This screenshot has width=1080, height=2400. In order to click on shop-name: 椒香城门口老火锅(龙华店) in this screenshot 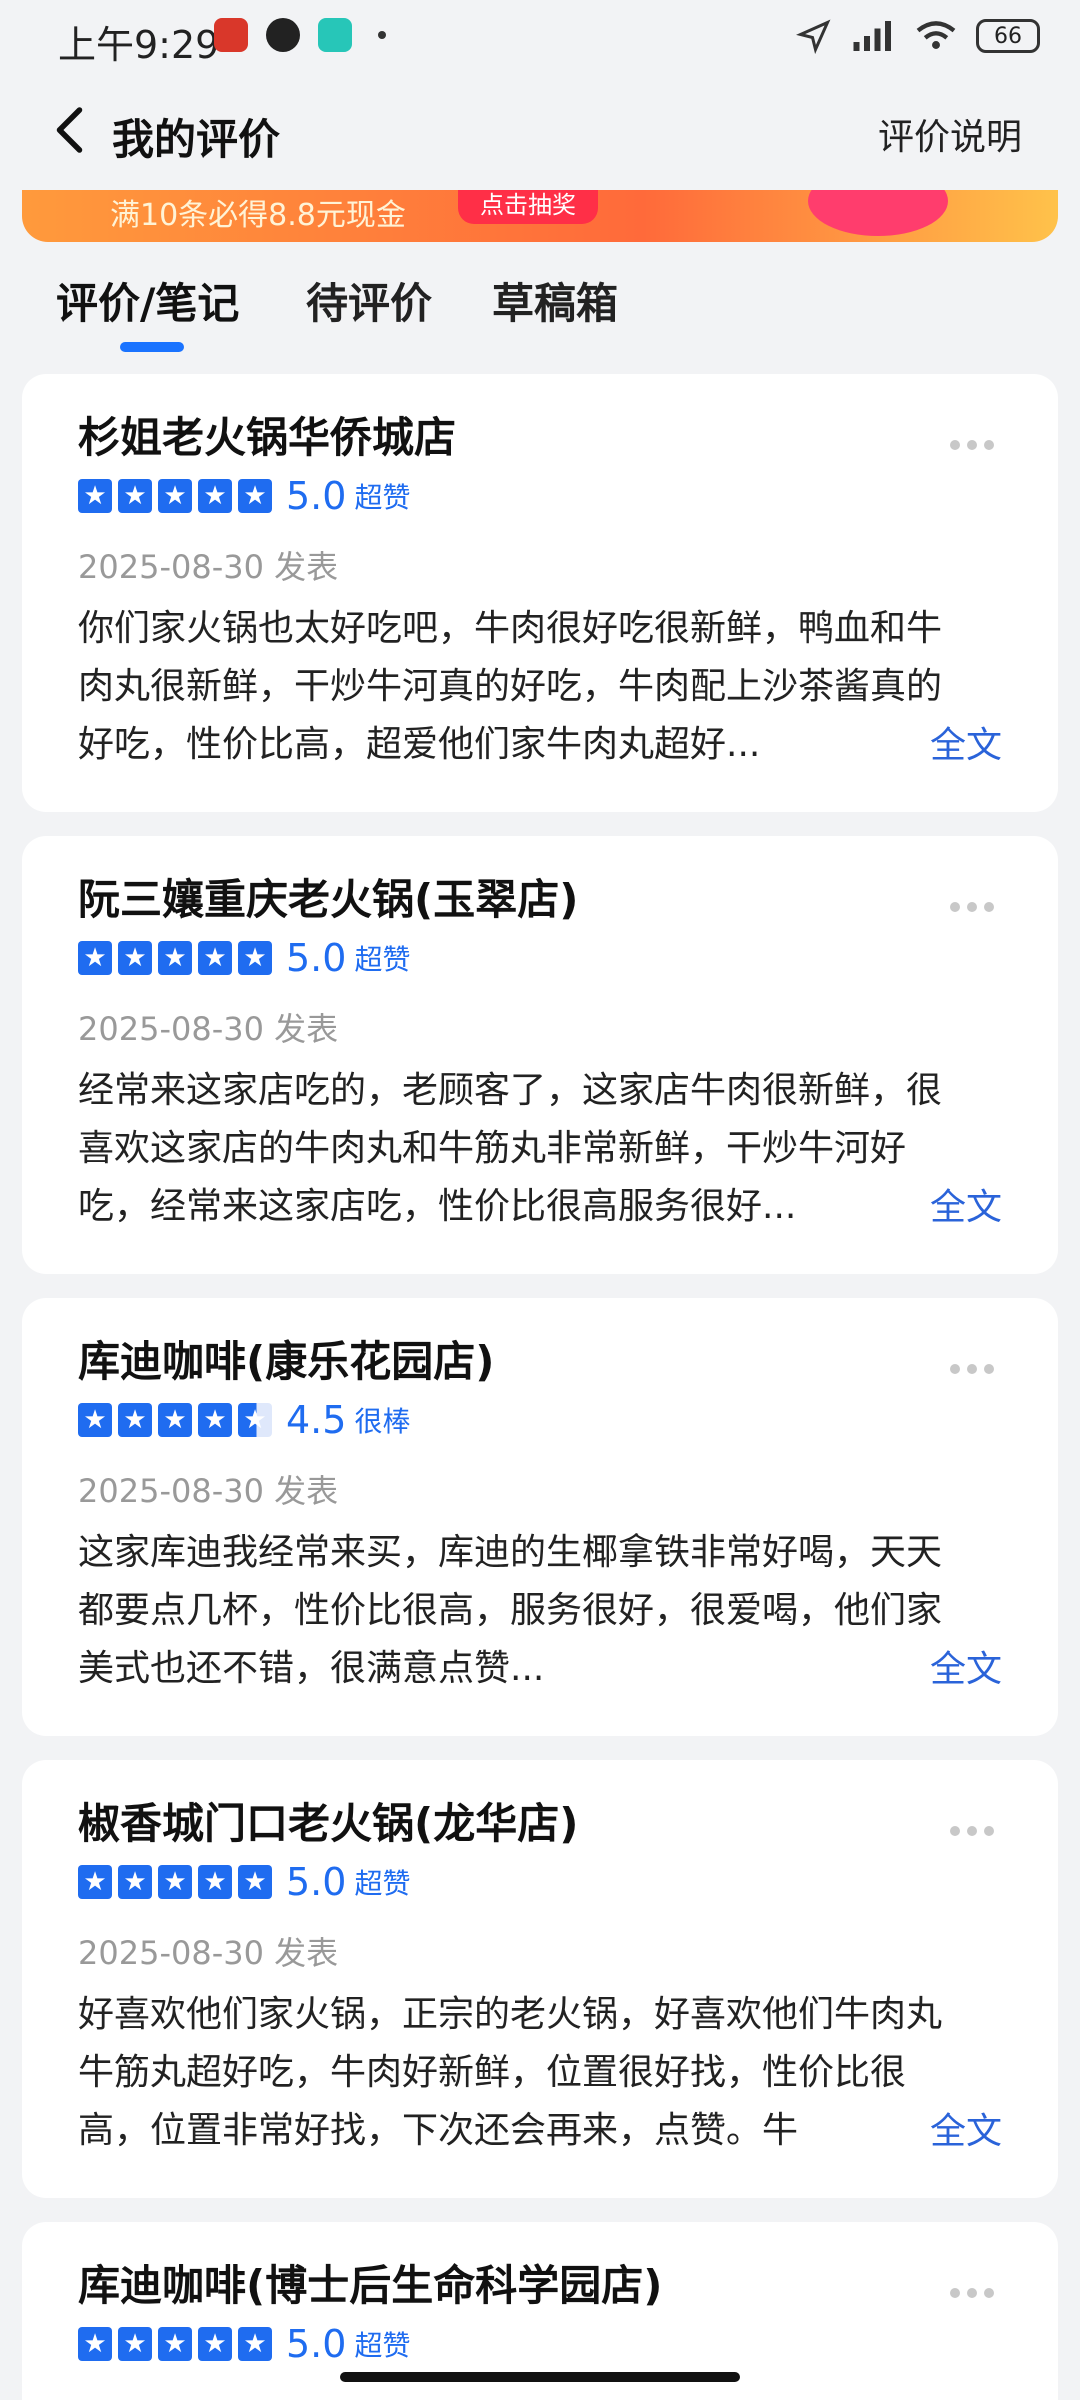, I will do `click(328, 1820)`.